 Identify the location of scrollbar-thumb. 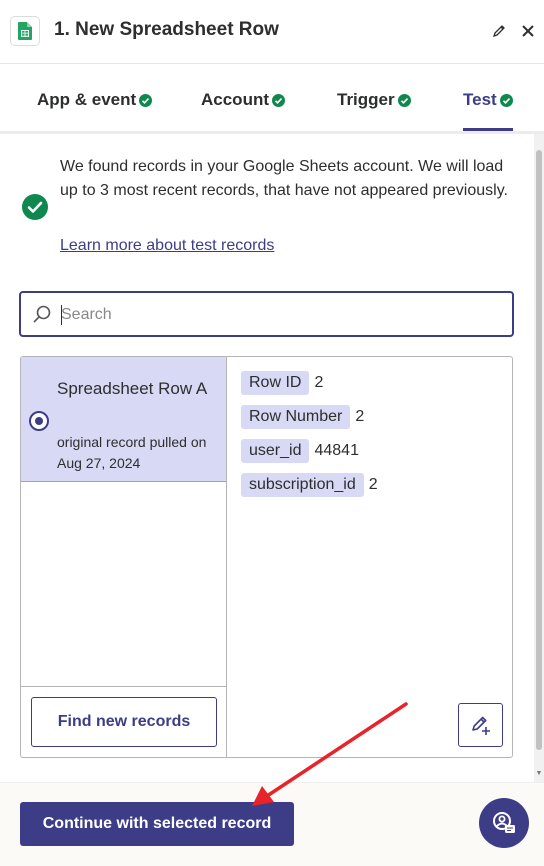
(539, 450).